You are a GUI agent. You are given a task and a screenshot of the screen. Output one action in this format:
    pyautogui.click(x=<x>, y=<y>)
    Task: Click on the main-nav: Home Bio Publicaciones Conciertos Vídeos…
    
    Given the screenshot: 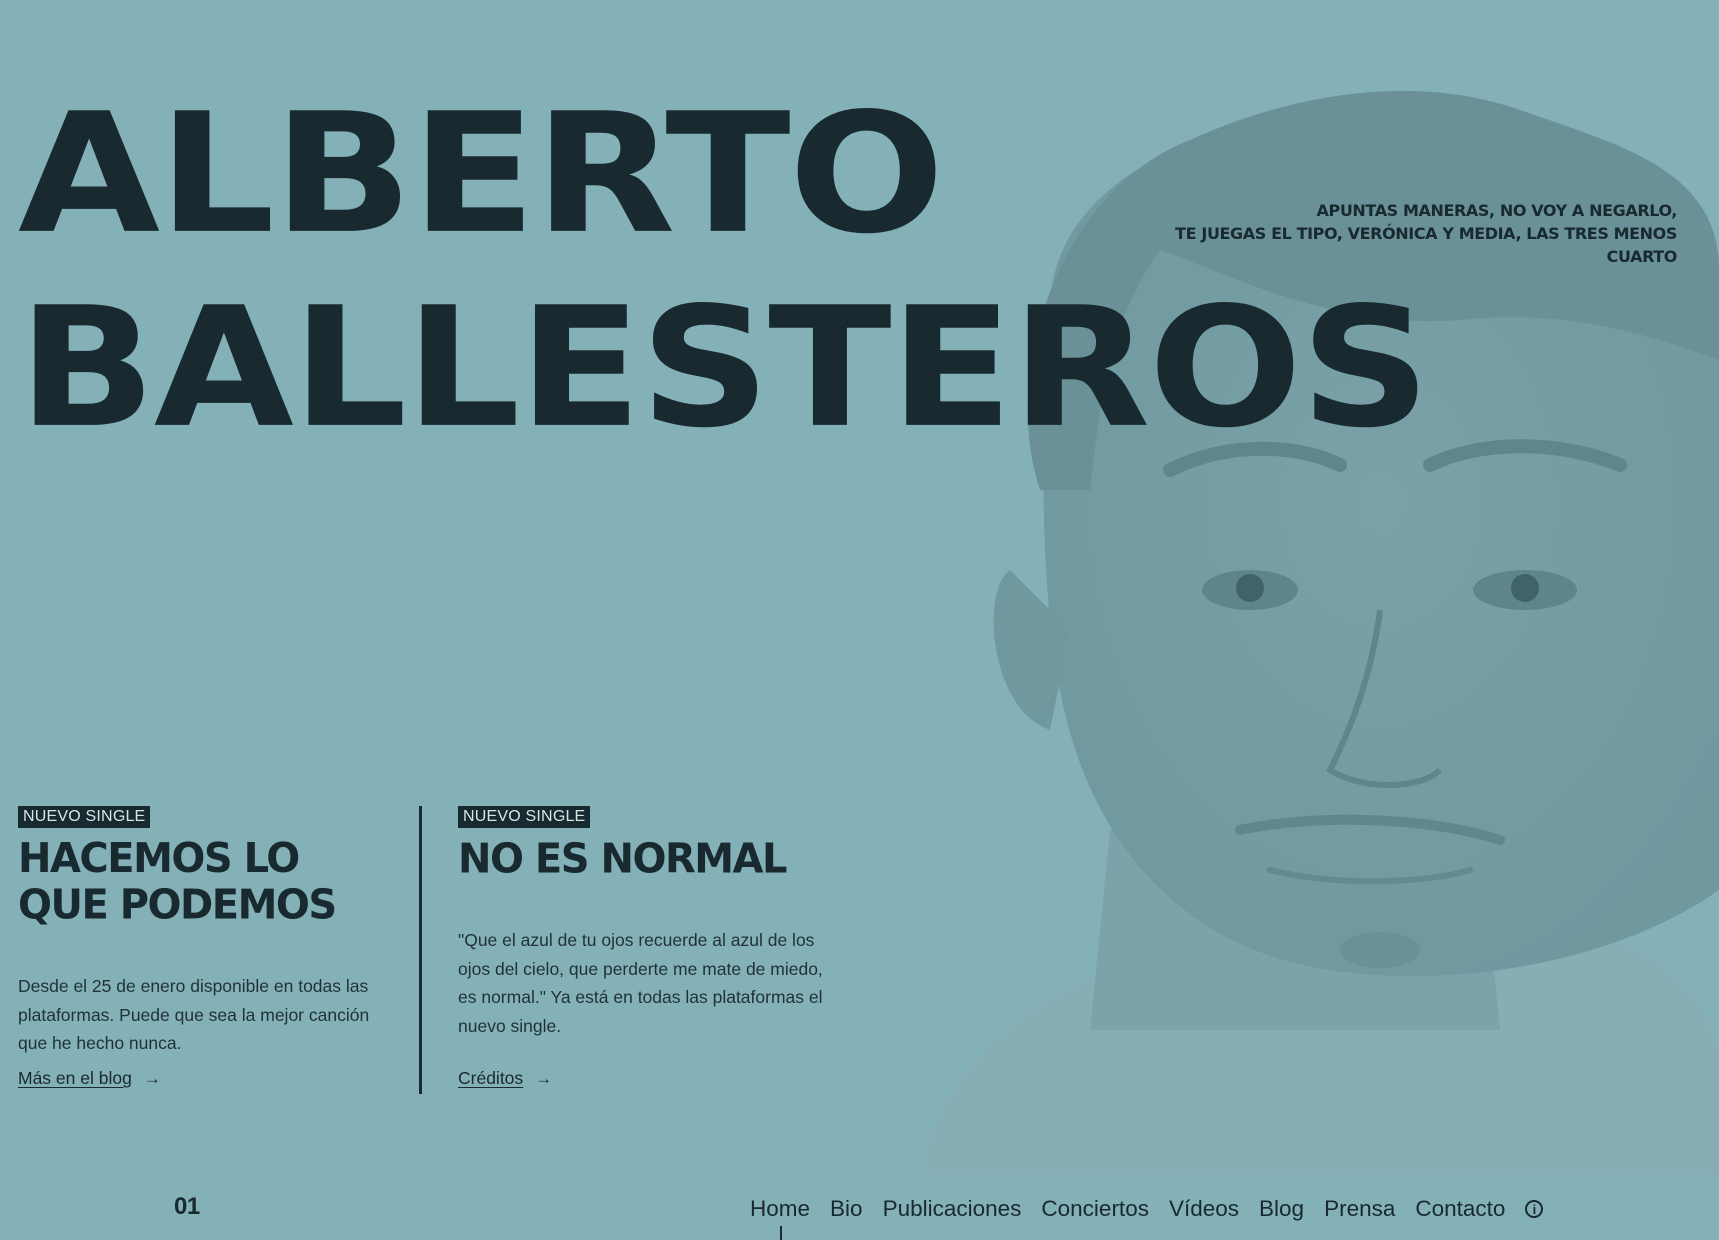 What is the action you would take?
    pyautogui.click(x=1156, y=1209)
    